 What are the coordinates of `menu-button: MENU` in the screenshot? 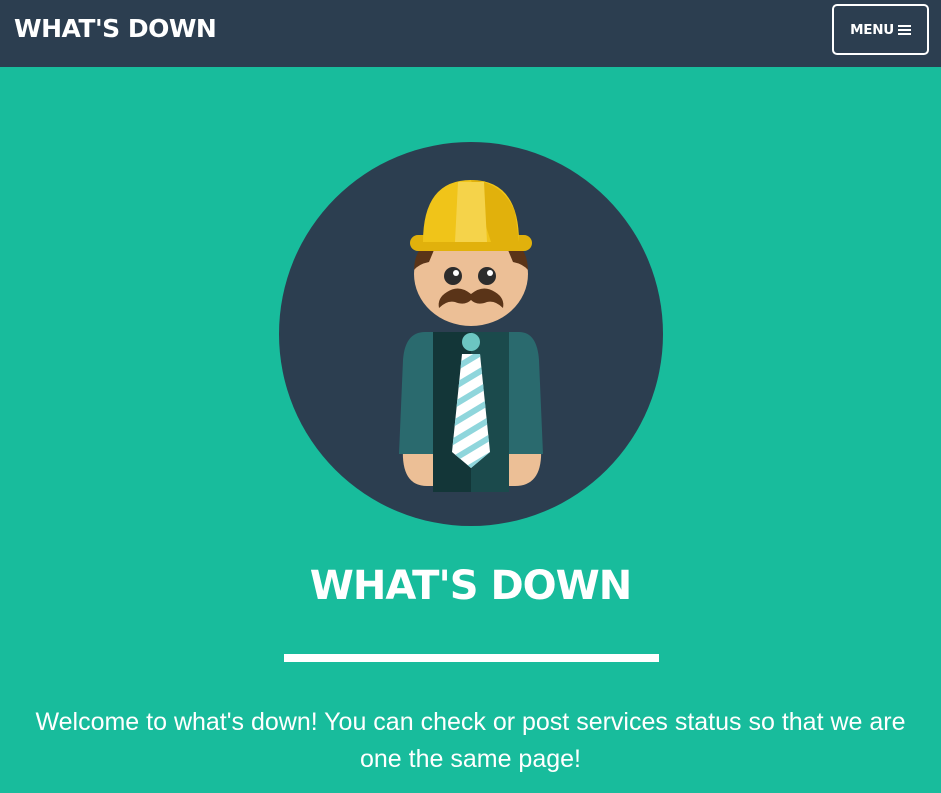 It's located at (880, 29).